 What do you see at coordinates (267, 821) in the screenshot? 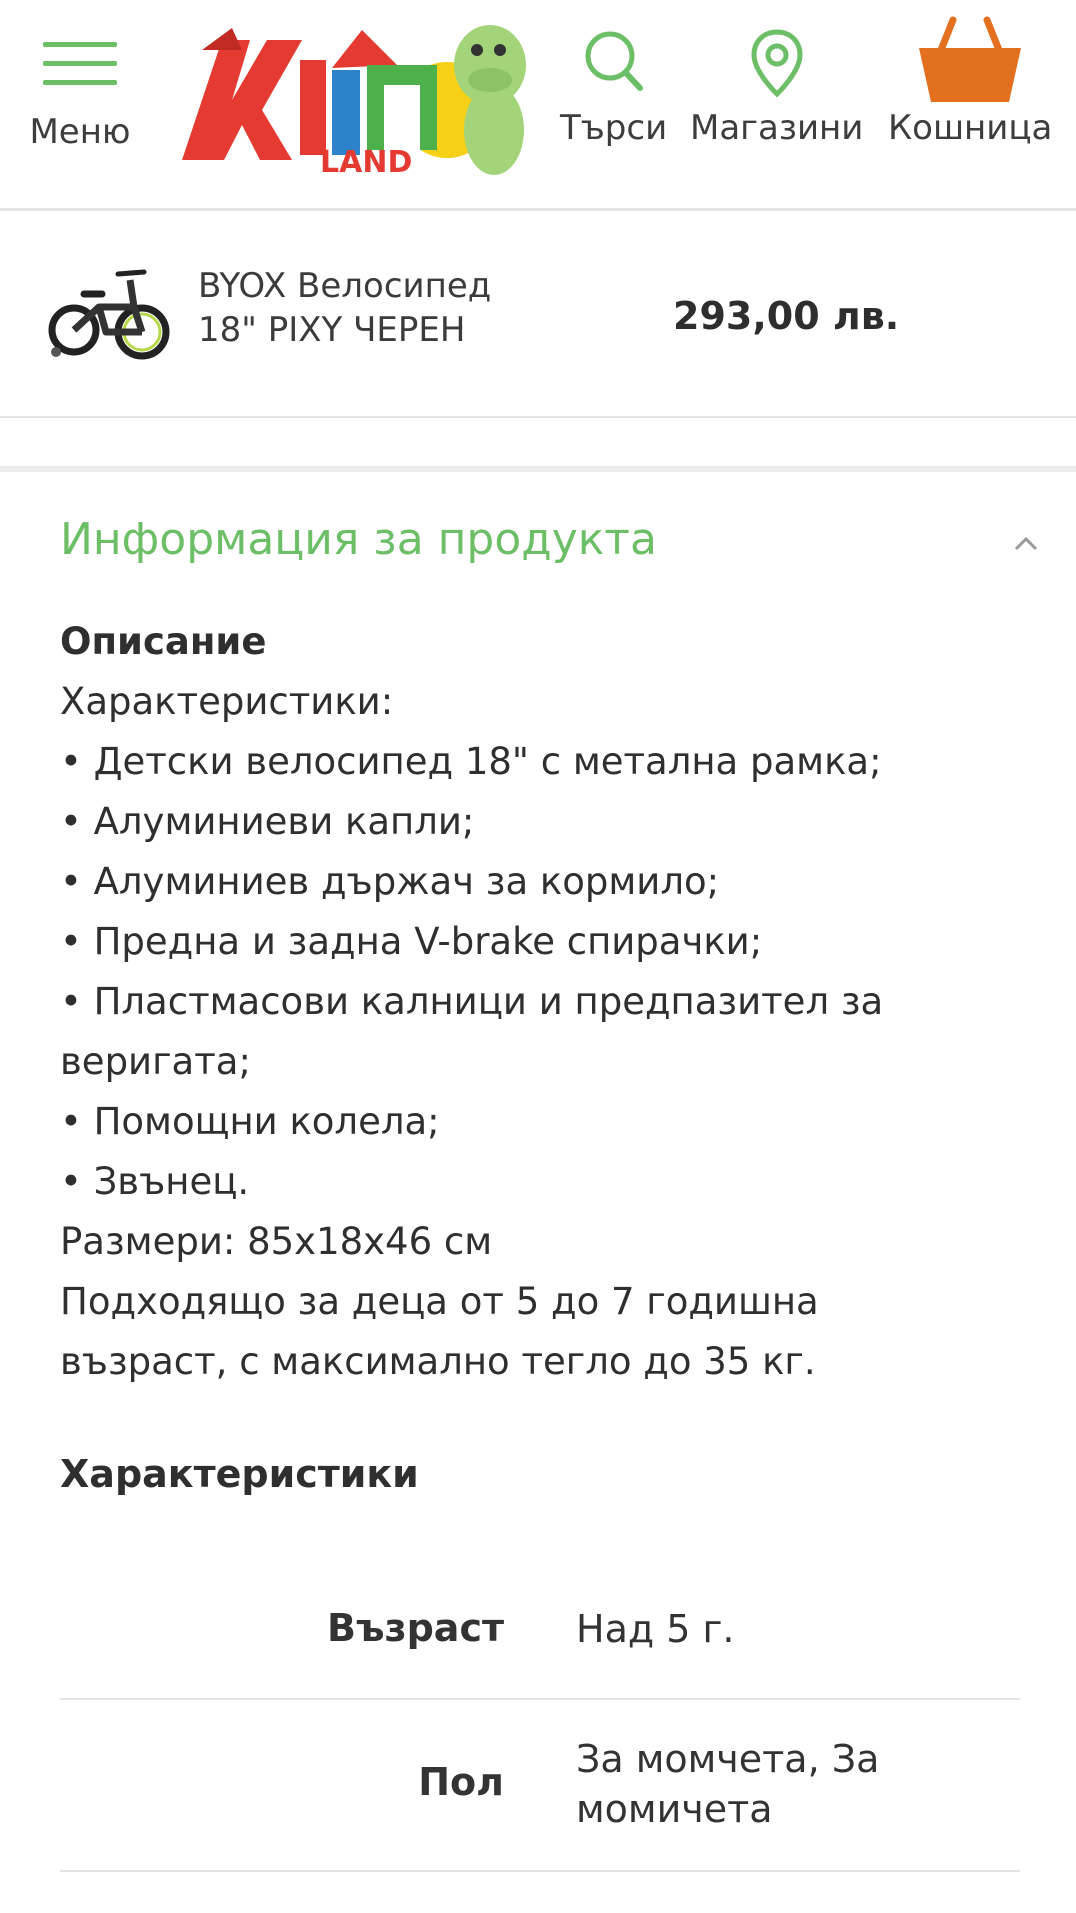
I see `description-line: • Алуминиеви капли;` at bounding box center [267, 821].